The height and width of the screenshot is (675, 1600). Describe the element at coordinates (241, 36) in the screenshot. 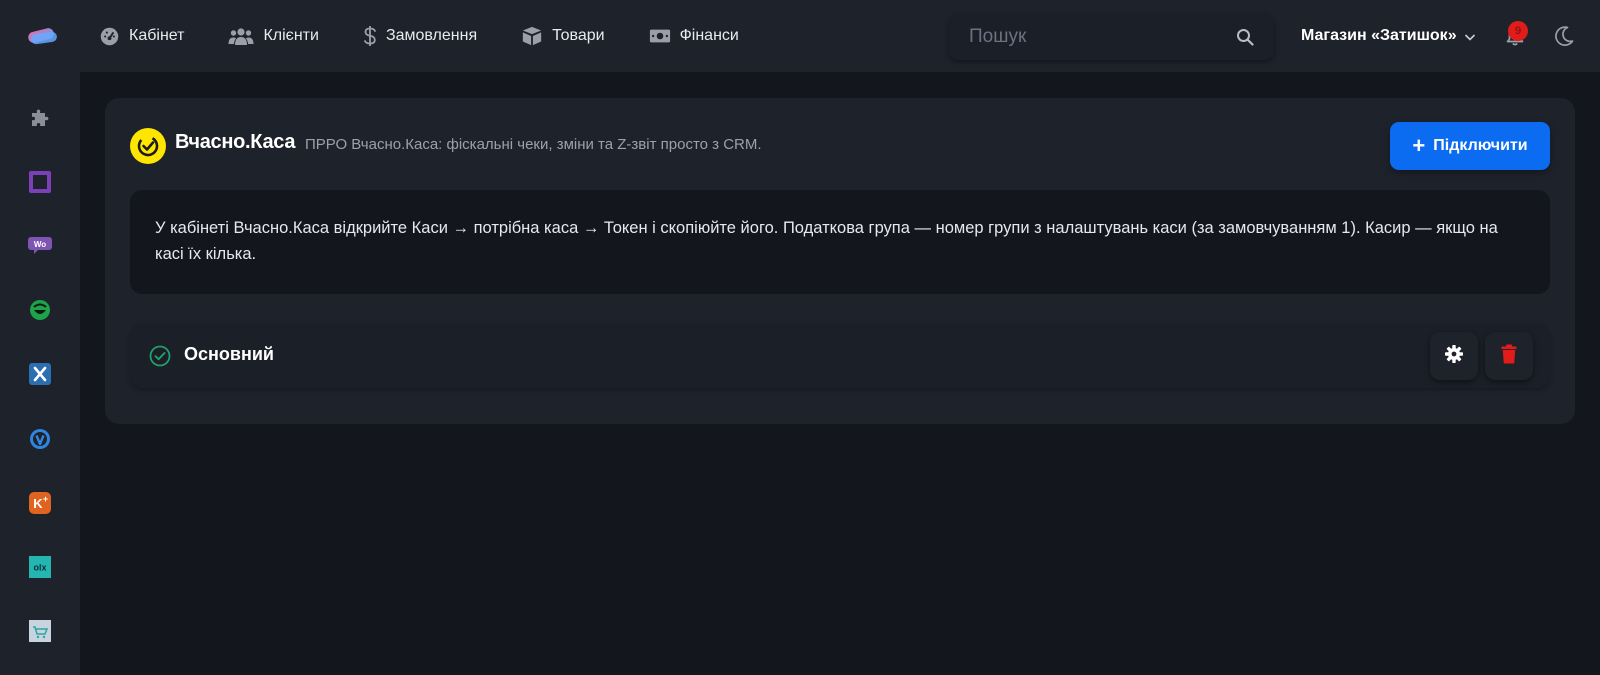

I see `users-icon` at that location.